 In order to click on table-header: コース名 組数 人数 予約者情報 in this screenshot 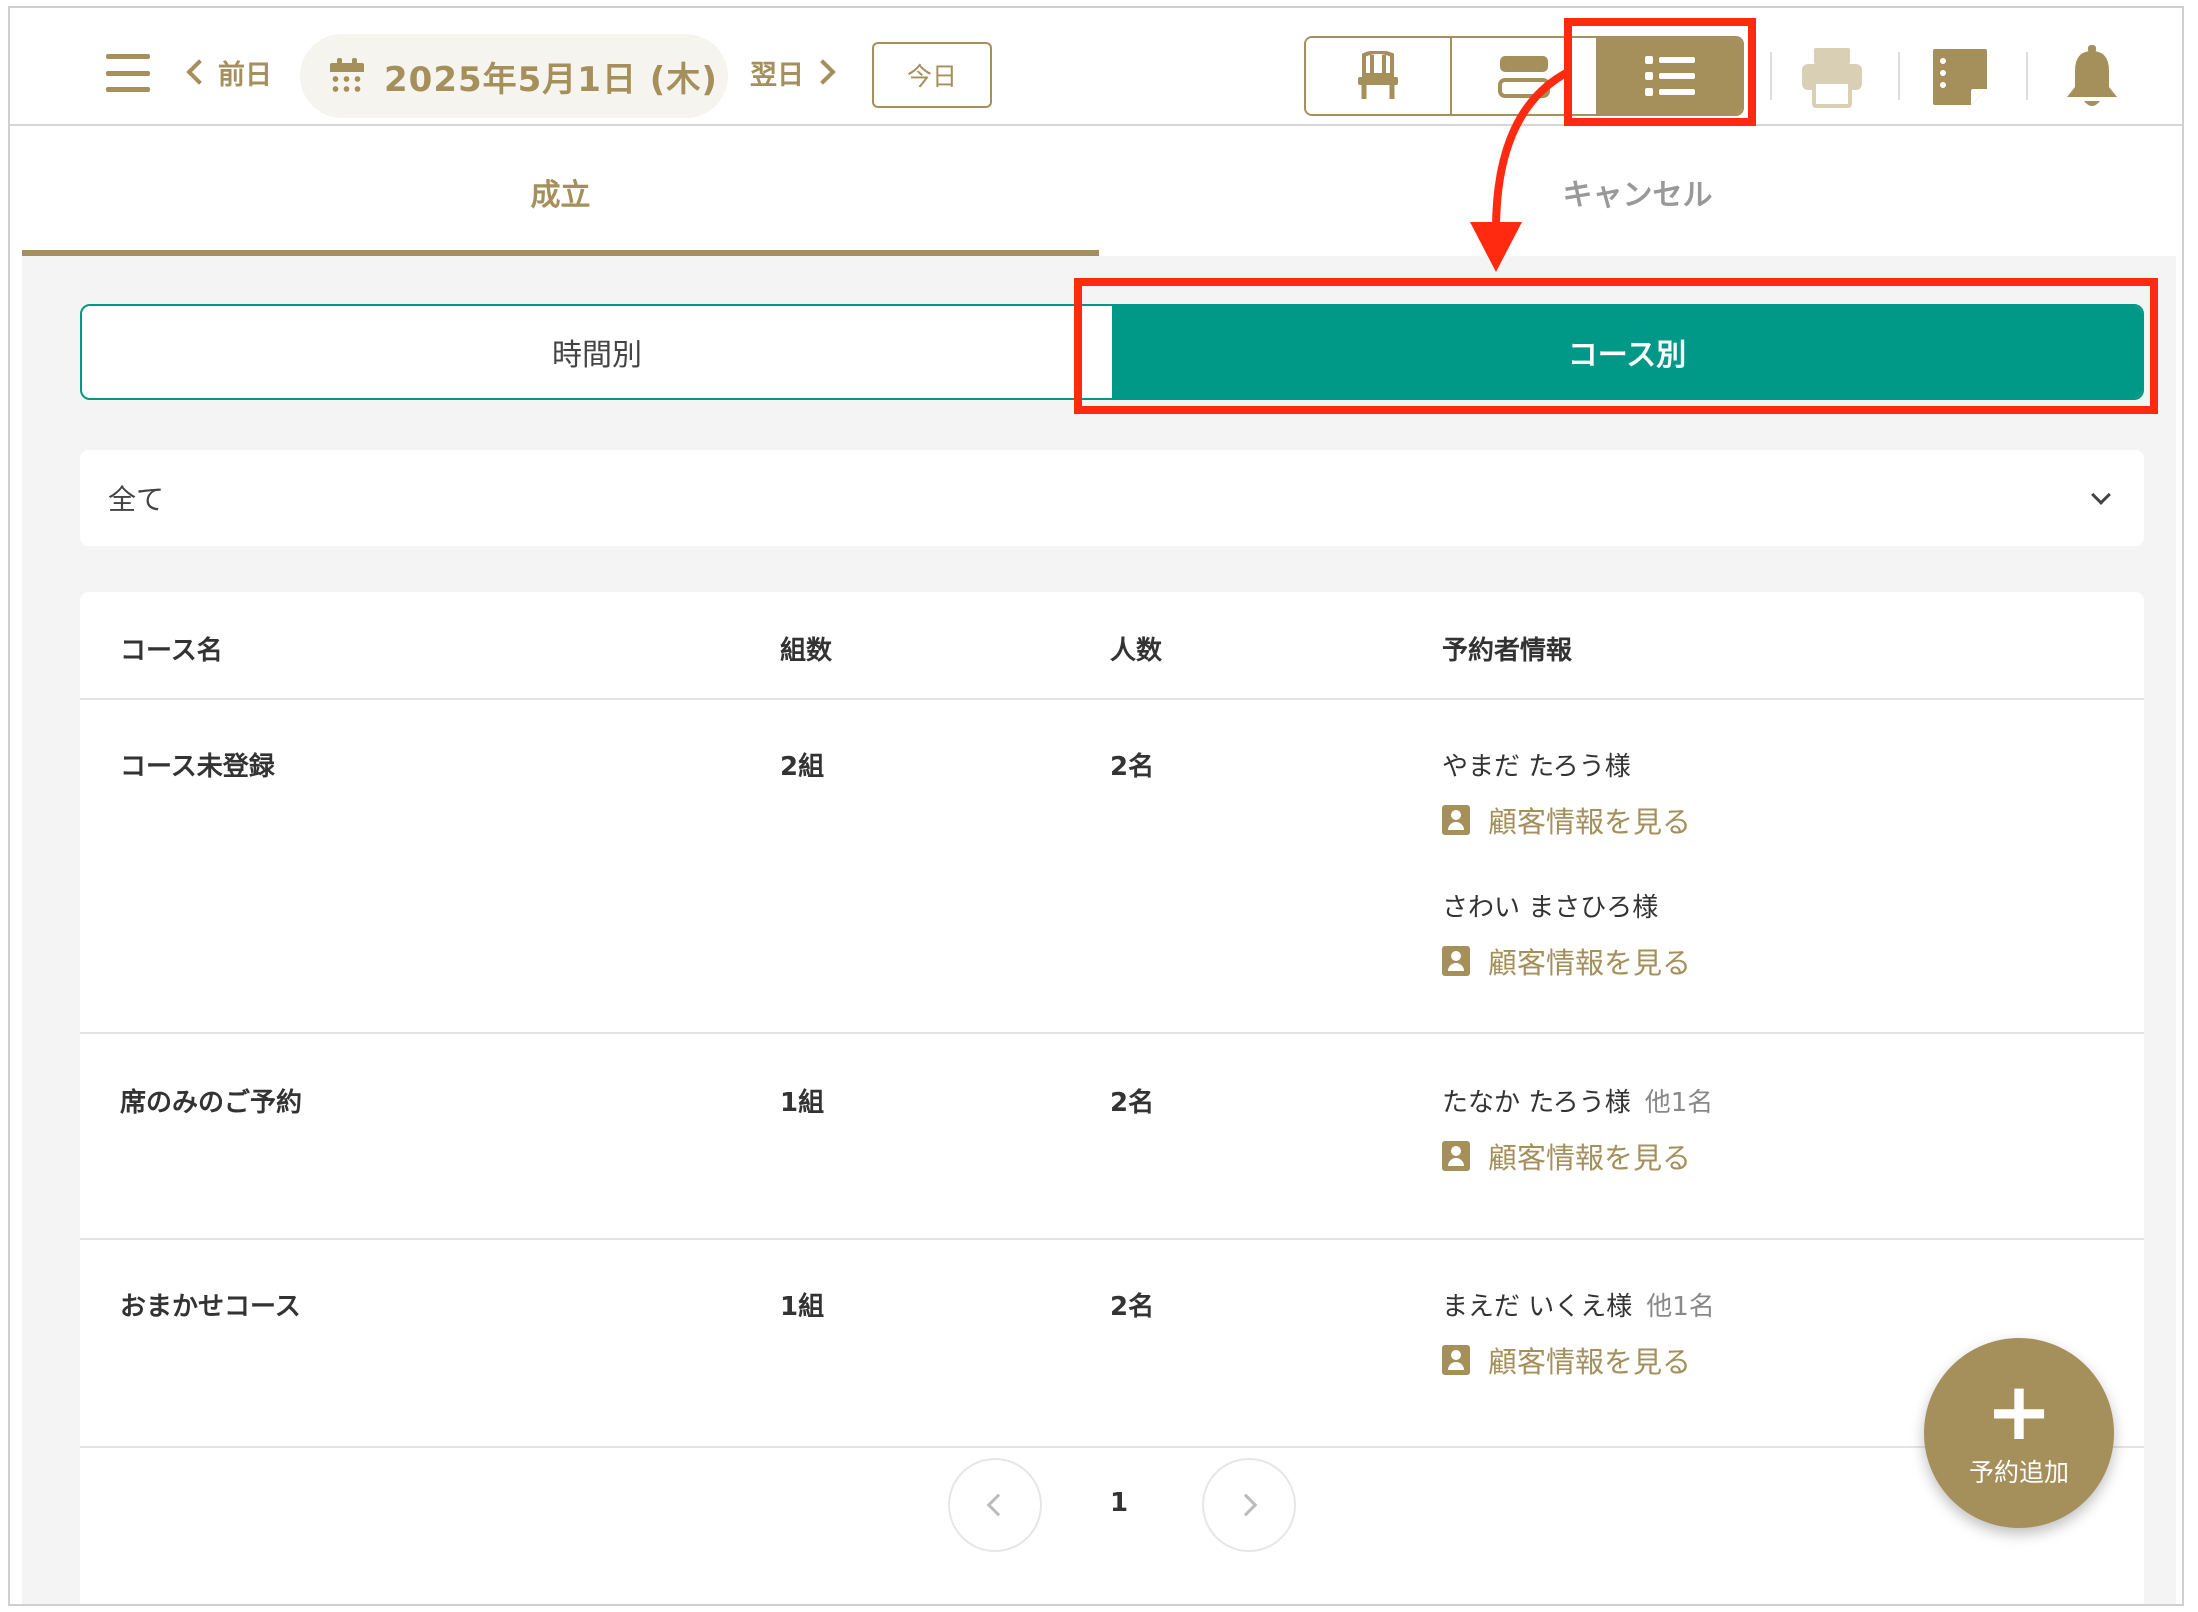, I will do `click(1112, 646)`.